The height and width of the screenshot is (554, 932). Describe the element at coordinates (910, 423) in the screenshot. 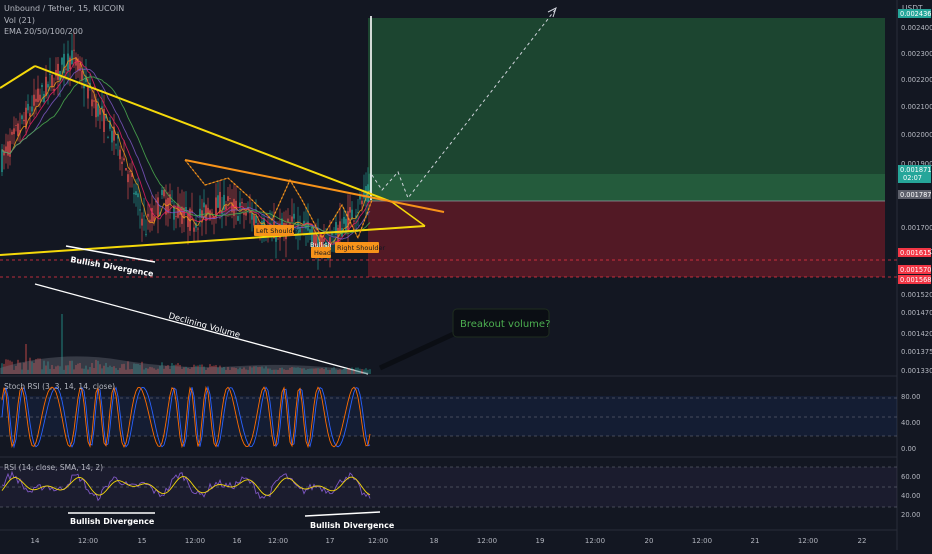

I see `stoch-axis-label: 40.00` at that location.